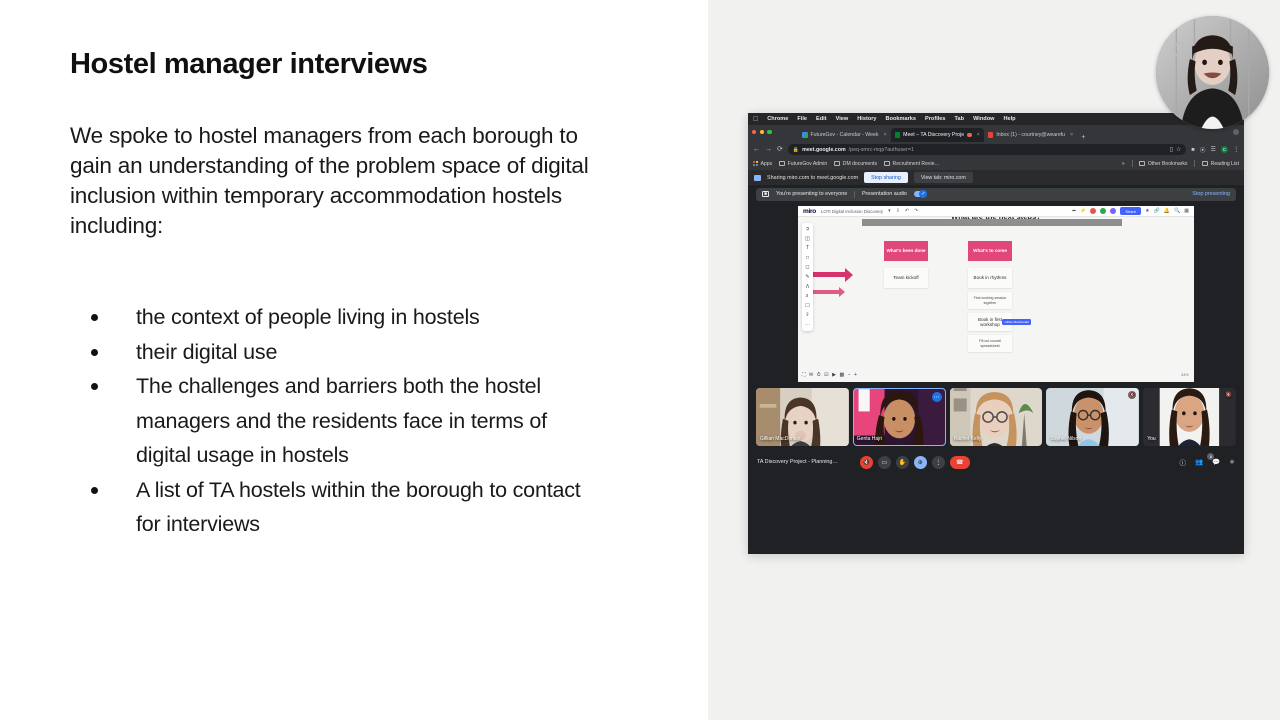 The image size is (1280, 720). What do you see at coordinates (754, 132) in the screenshot?
I see `close-window-icon` at bounding box center [754, 132].